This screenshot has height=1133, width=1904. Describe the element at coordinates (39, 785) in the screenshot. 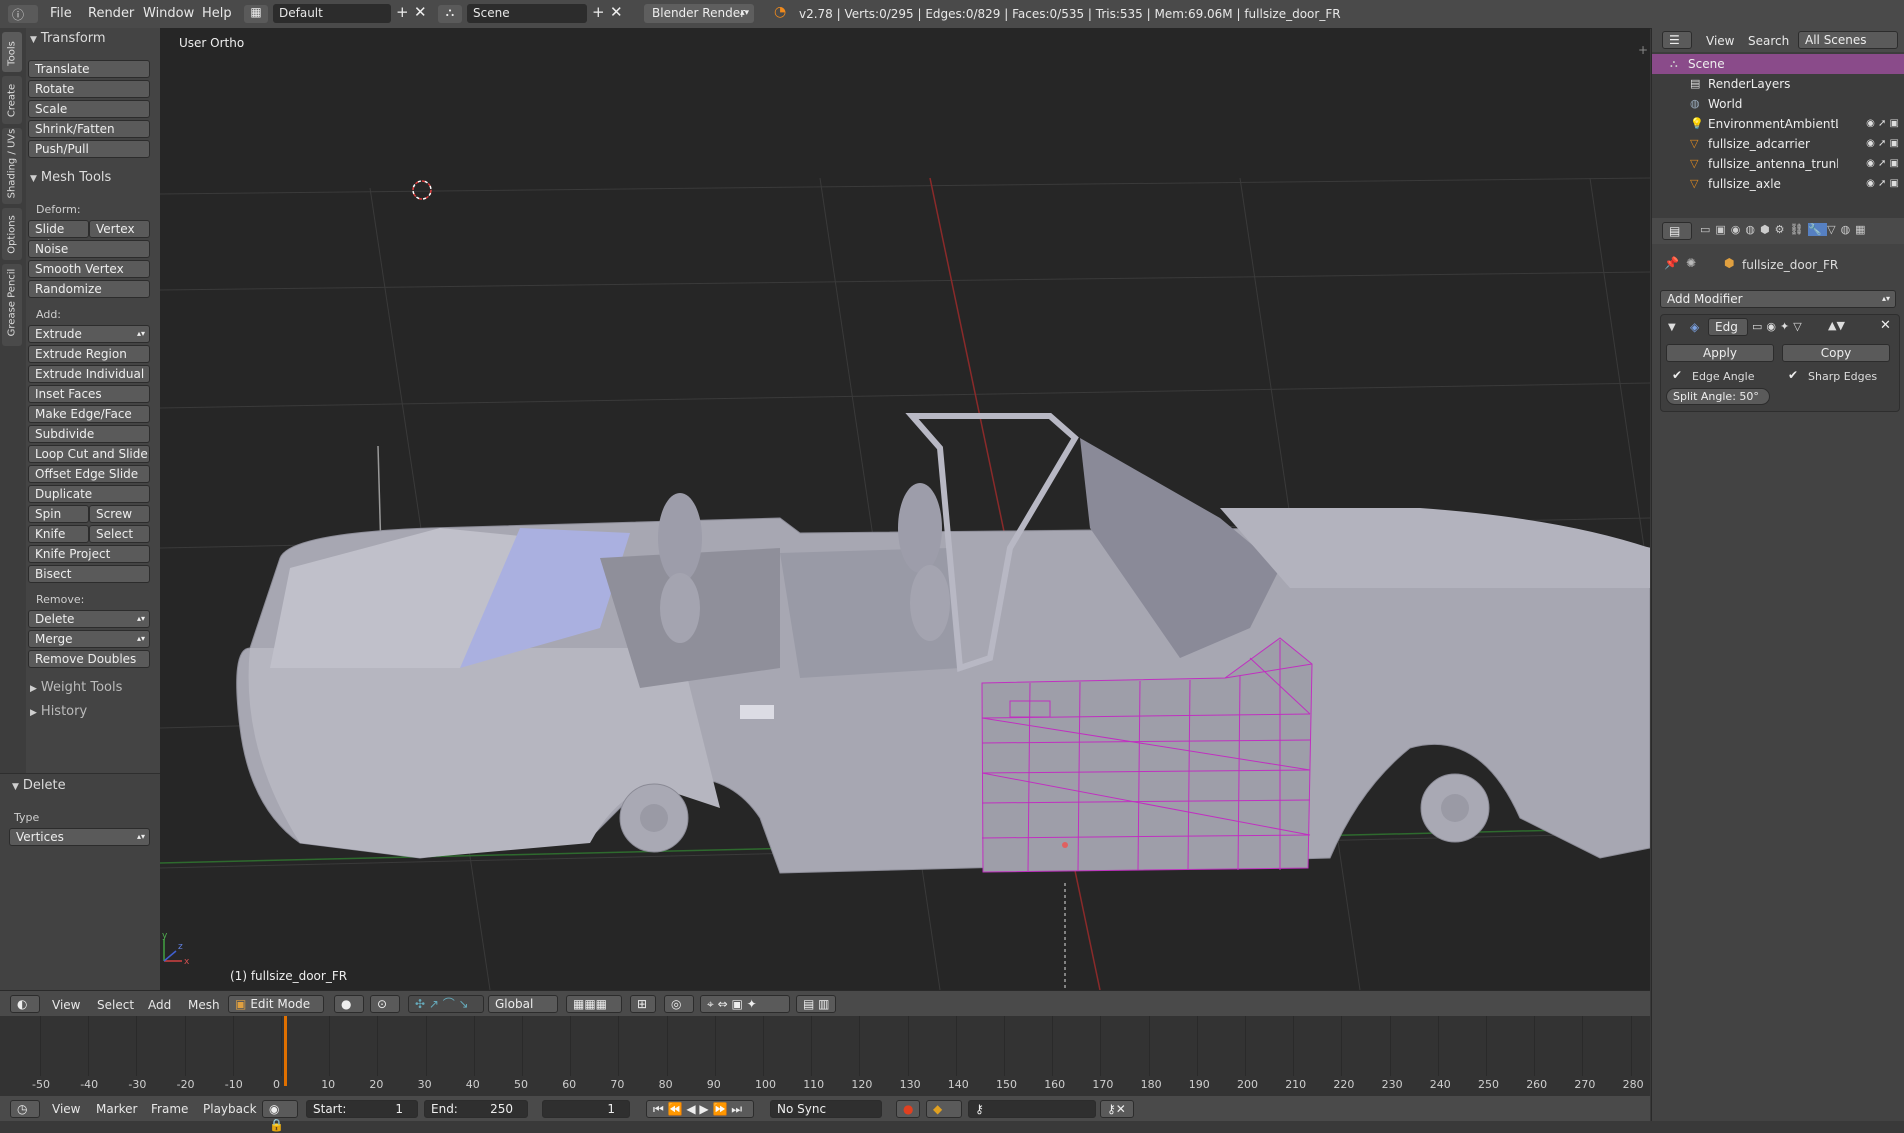

I see `operator-panel-header: ▼ Delete` at that location.